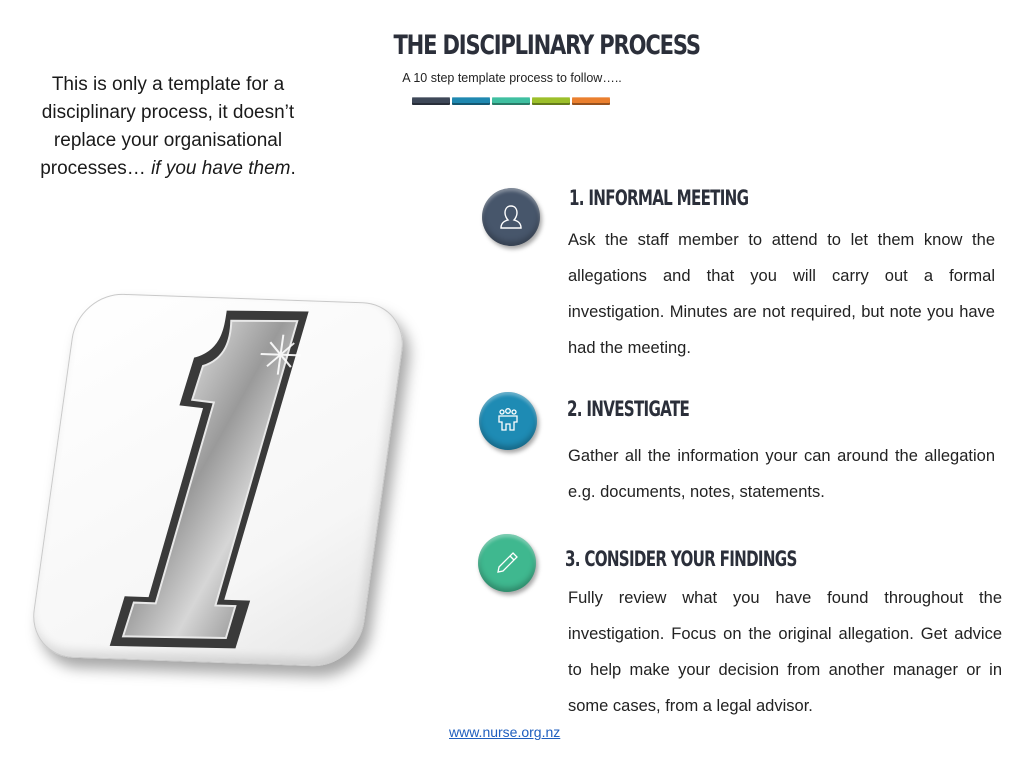 This screenshot has width=1024, height=768. Describe the element at coordinates (504, 732) in the screenshot. I see `website-link: www.nurse.org.nz` at that location.